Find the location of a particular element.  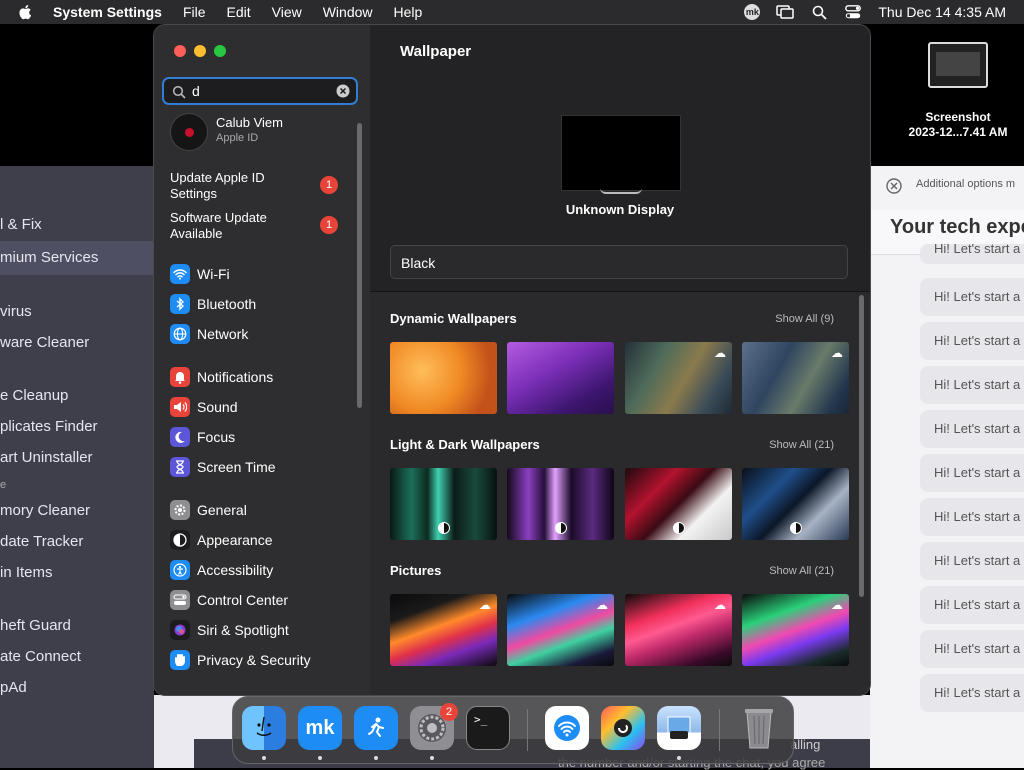

bg-item: mium Services is located at coordinates (49, 257).